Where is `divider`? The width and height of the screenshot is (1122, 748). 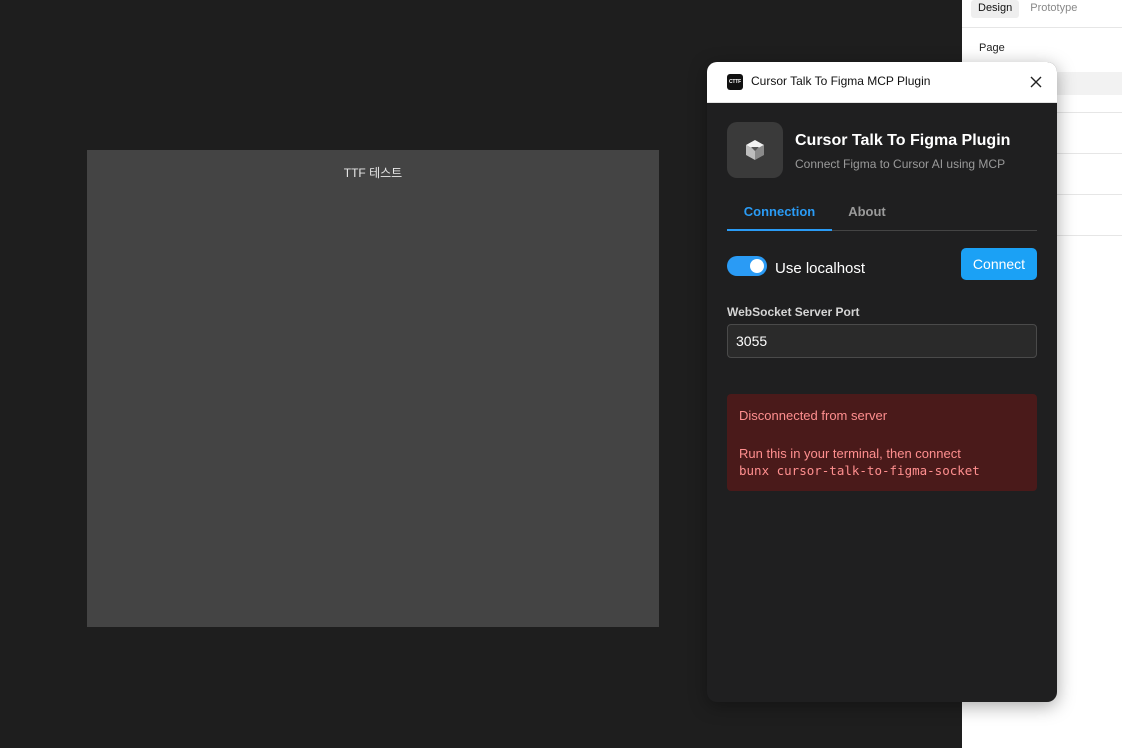 divider is located at coordinates (1042, 27).